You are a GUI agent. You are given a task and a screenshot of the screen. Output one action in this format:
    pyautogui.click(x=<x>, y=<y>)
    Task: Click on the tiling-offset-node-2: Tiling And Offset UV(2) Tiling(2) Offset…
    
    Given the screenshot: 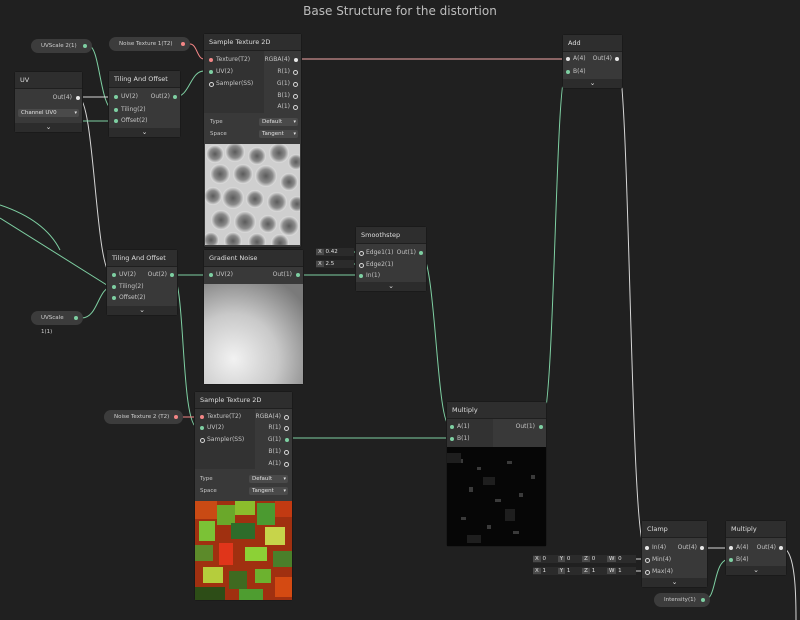 What is the action you would take?
    pyautogui.click(x=142, y=282)
    